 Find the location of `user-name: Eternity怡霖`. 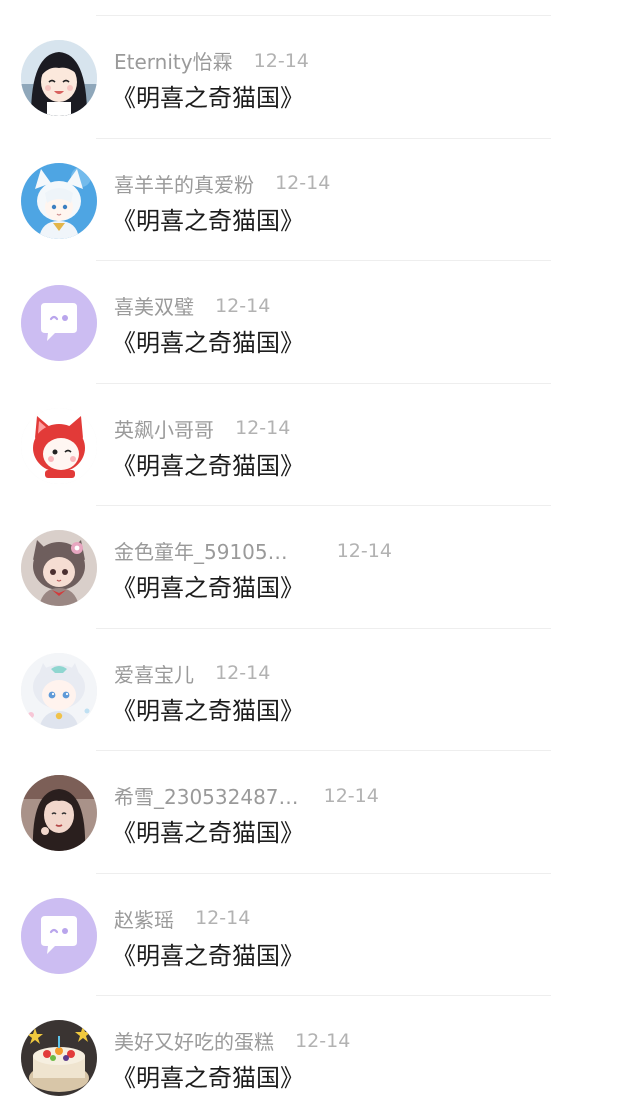

user-name: Eternity怡霖 is located at coordinates (173, 60).